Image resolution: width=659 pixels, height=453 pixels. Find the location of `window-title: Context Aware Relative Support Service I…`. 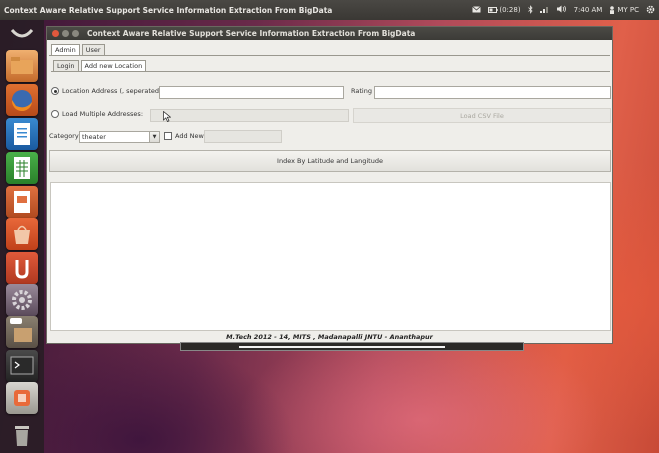

window-title: Context Aware Relative Support Service I… is located at coordinates (251, 33).